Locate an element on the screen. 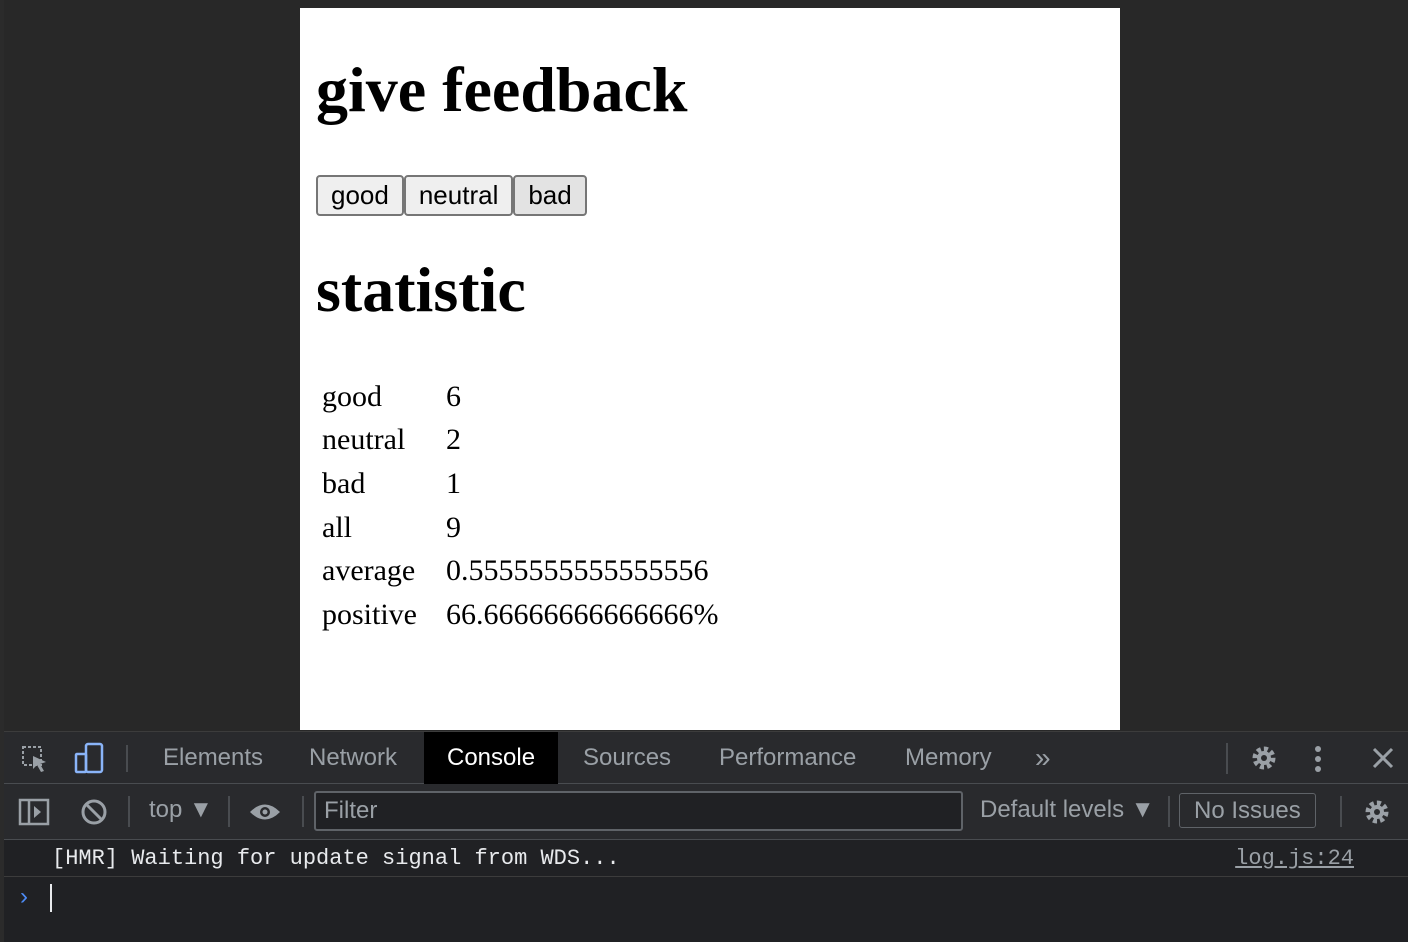 This screenshot has width=1408, height=942. console-prompt-chevron-icon: › is located at coordinates (24, 896).